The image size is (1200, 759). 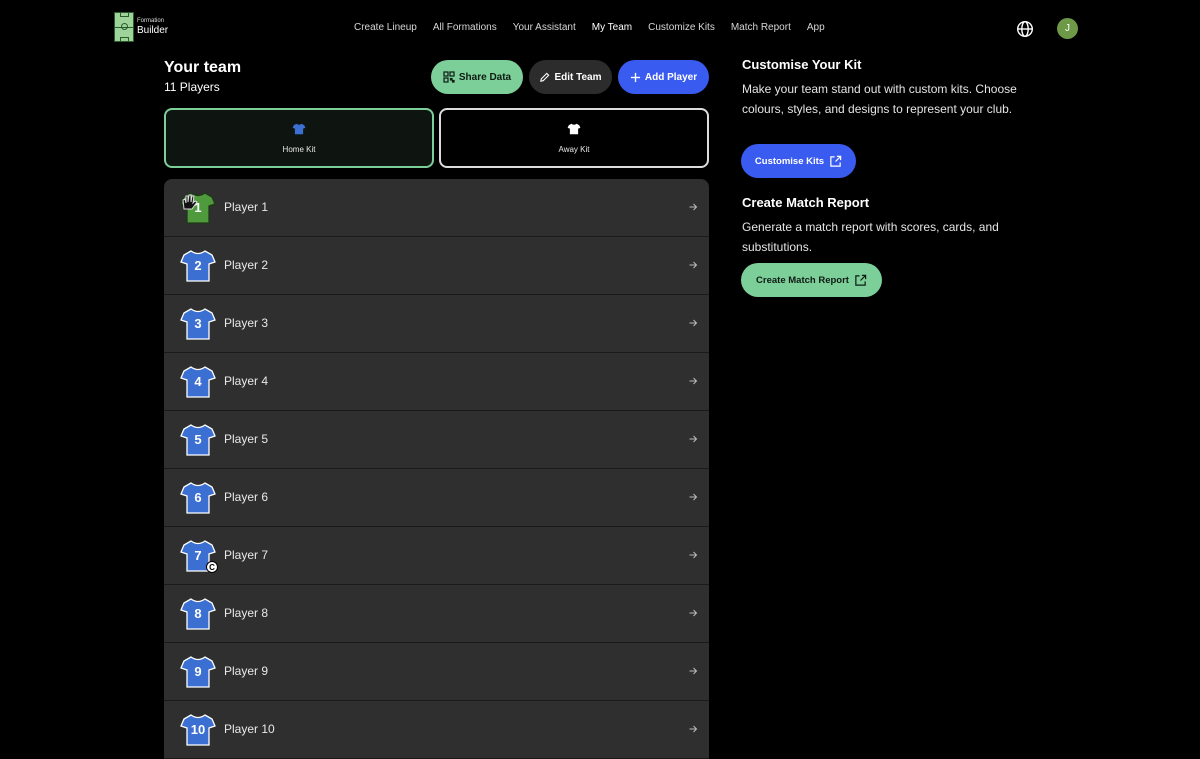 I want to click on qr-code-icon, so click(x=449, y=77).